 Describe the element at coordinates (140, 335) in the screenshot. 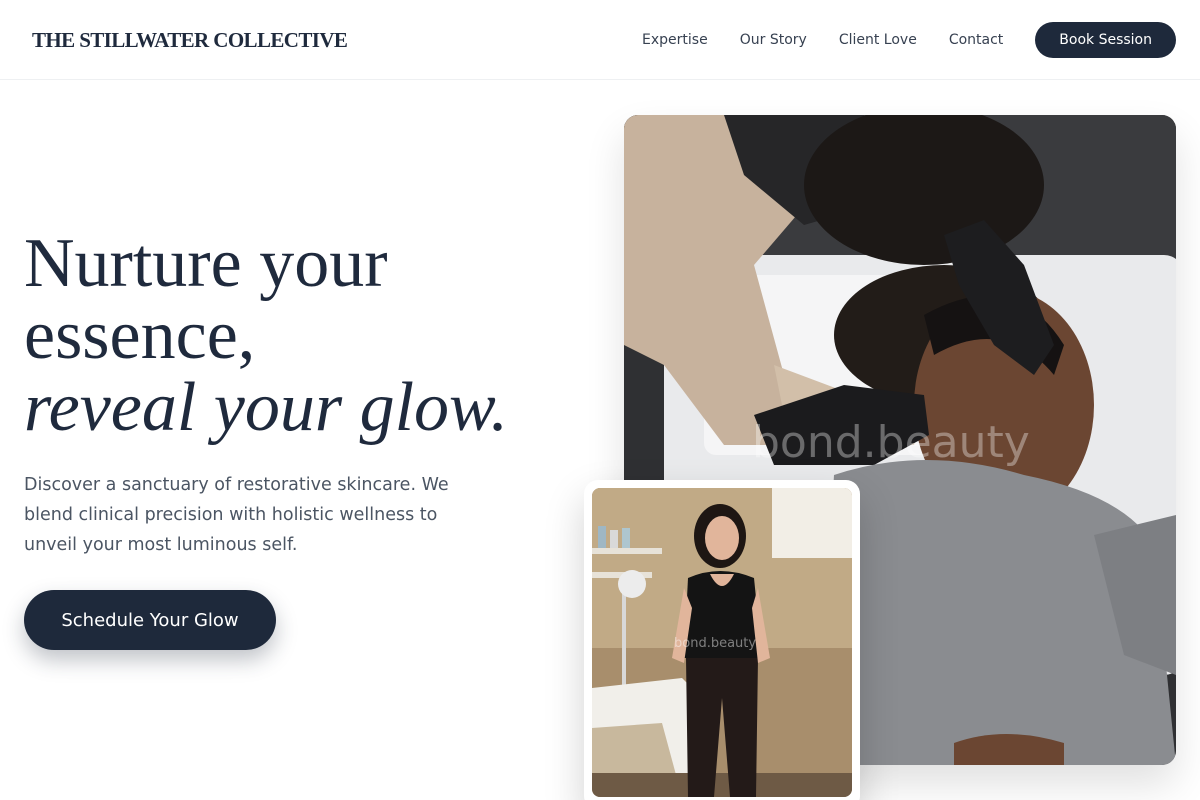

I see `hero-title-line-2: essence,` at that location.